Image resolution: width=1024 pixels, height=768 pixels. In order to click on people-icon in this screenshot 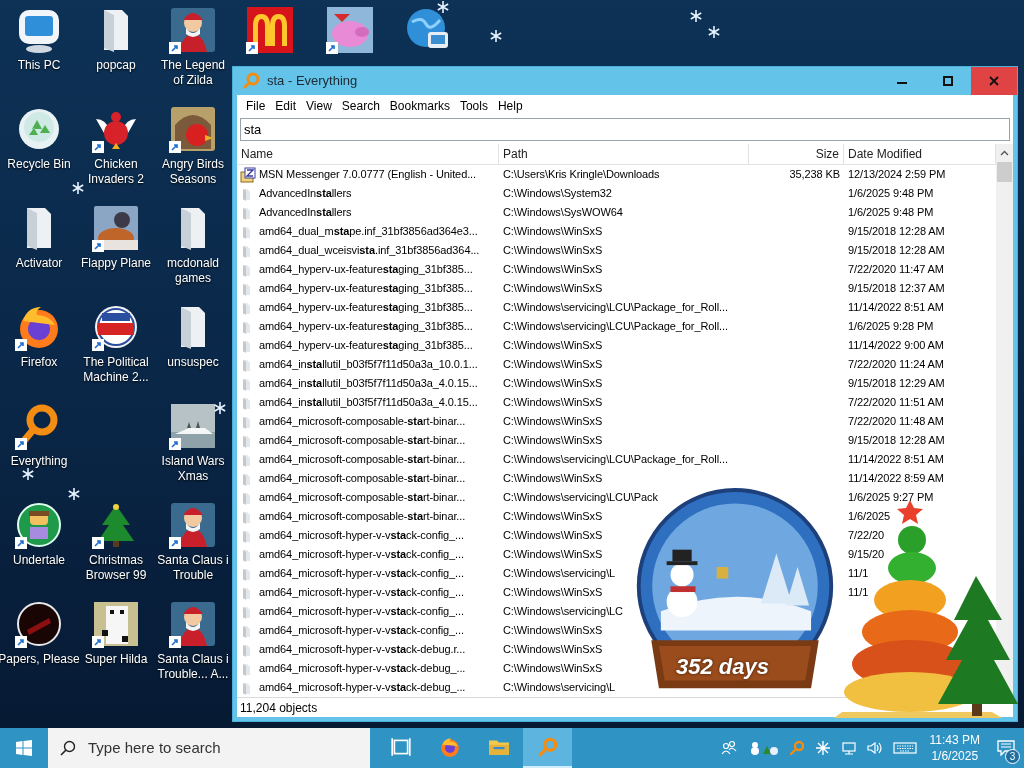, I will do `click(728, 748)`.